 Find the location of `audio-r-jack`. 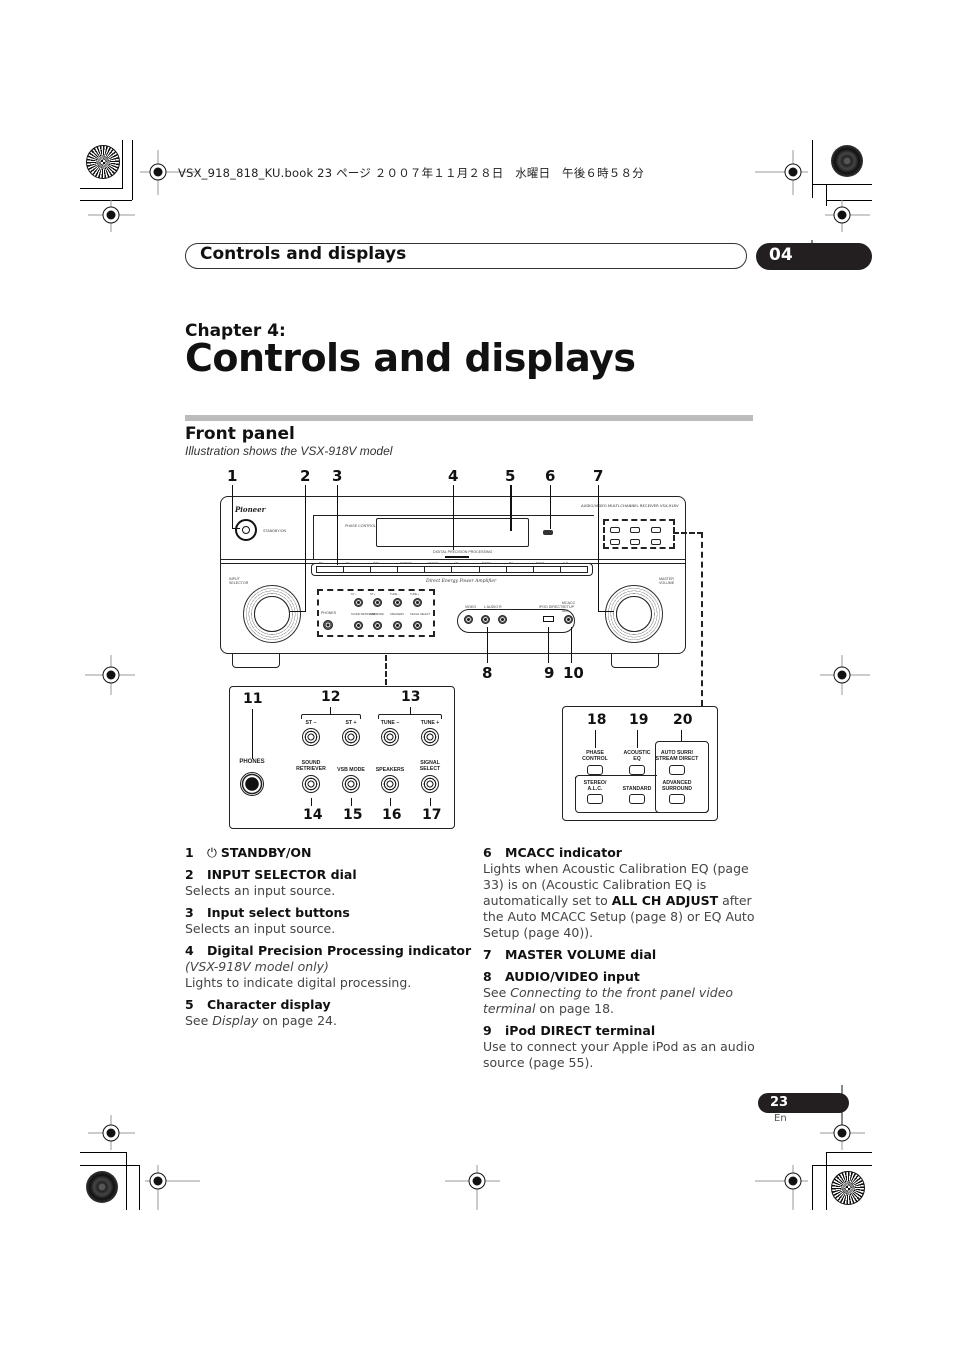

audio-r-jack is located at coordinates (502, 619).